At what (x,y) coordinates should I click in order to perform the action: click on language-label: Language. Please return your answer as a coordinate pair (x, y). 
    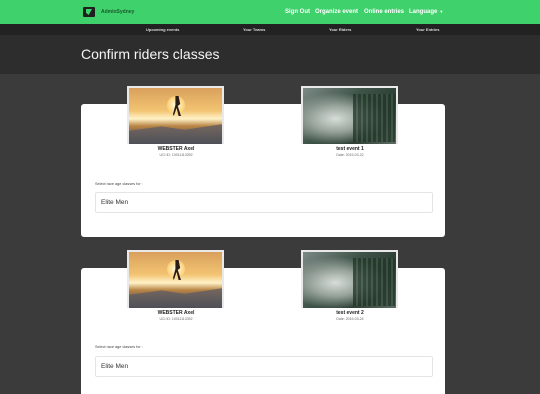
    Looking at the image, I should click on (423, 12).